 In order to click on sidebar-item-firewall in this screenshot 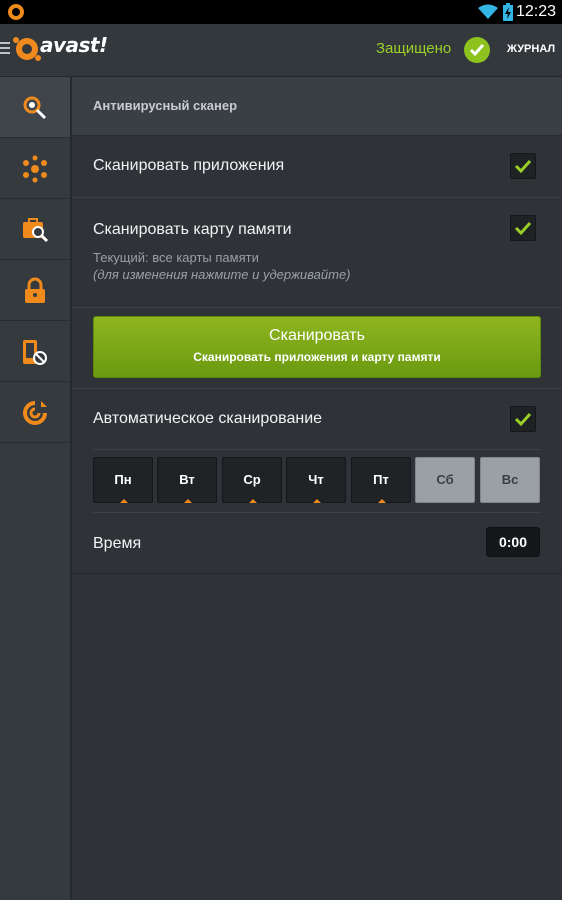, I will do `click(35, 412)`.